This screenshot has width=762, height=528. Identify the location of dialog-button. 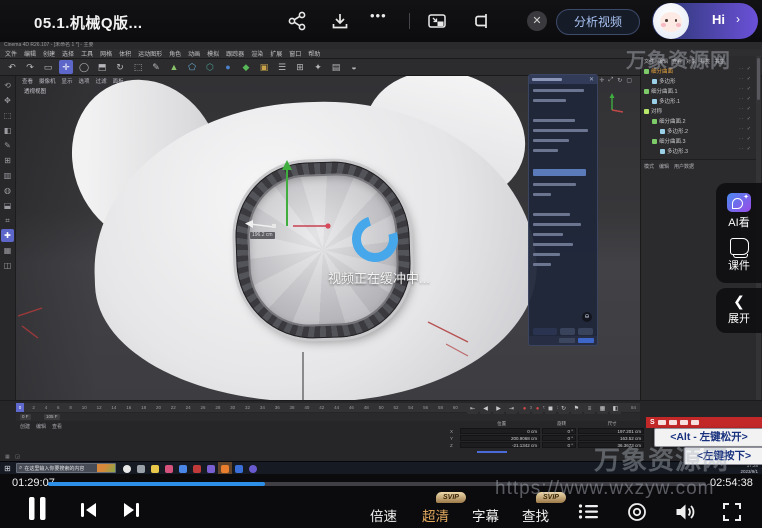
(567, 331).